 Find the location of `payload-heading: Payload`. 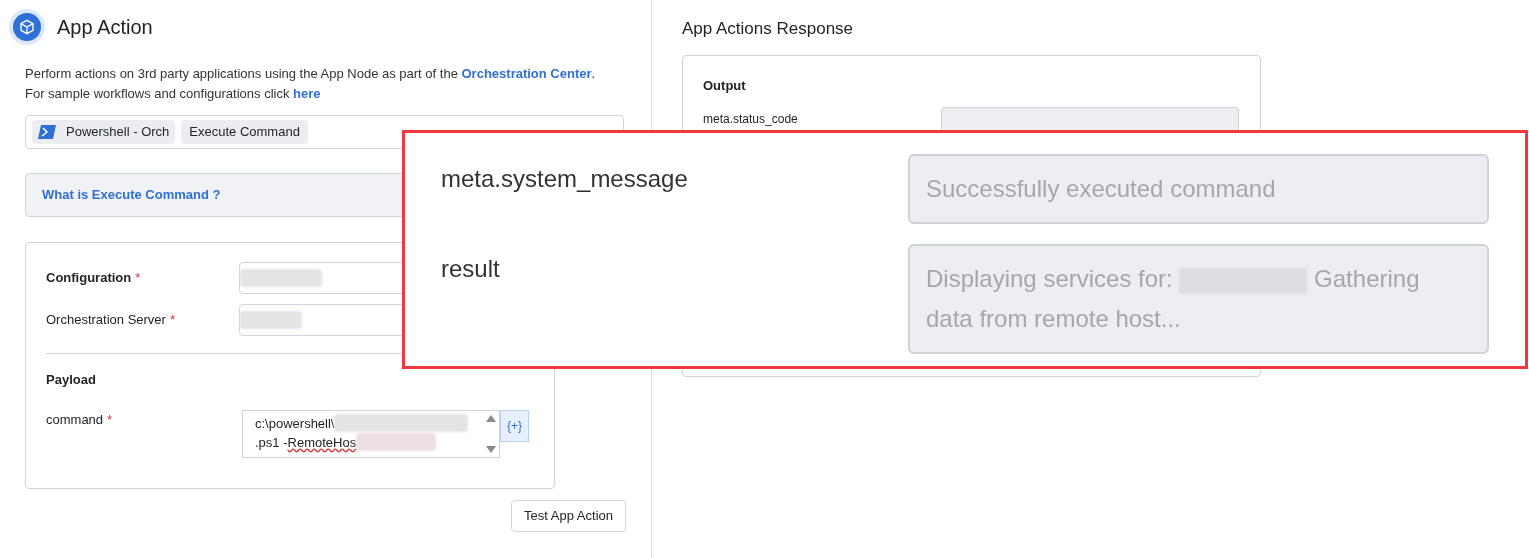

payload-heading: Payload is located at coordinates (71, 380).